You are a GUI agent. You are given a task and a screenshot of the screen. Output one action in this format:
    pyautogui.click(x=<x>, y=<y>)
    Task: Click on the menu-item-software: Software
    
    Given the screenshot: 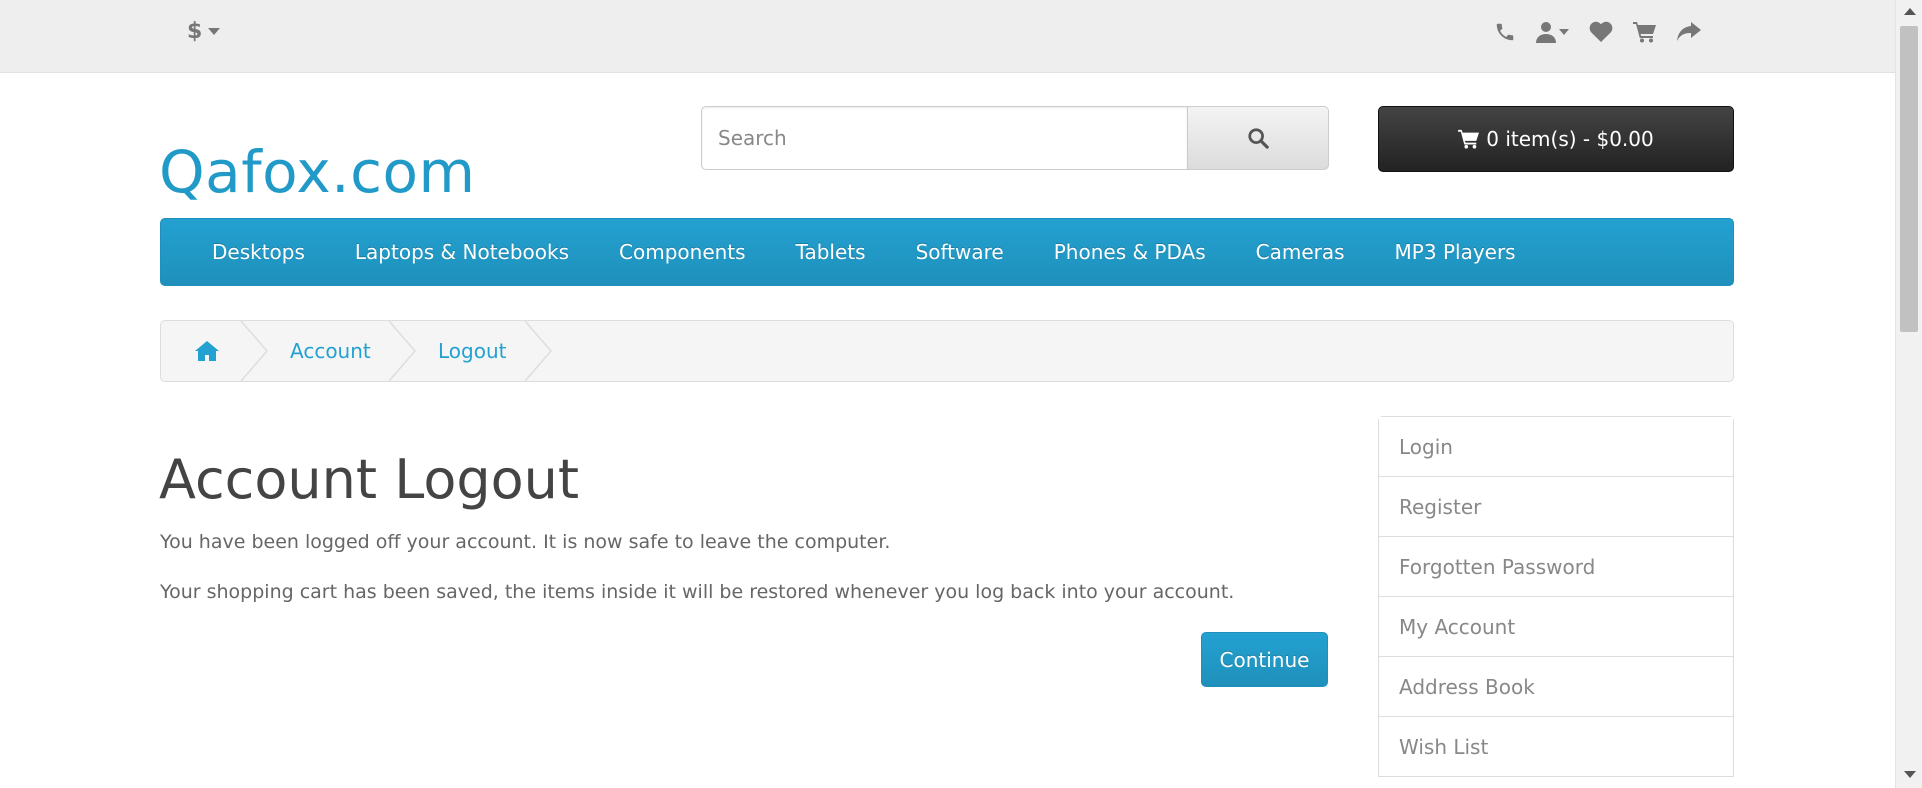 What is the action you would take?
    pyautogui.click(x=960, y=252)
    